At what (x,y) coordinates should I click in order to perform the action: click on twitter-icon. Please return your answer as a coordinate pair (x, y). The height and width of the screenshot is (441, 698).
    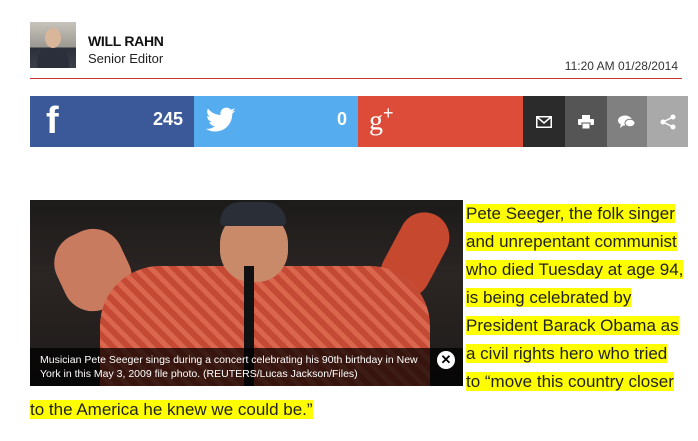
    Looking at the image, I should click on (221, 119).